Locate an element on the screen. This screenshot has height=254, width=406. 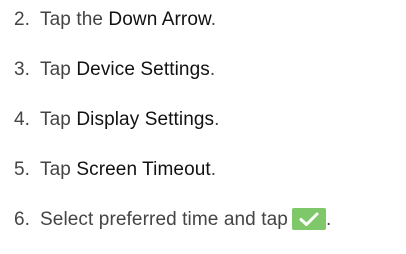
checkmark-icon is located at coordinates (309, 219).